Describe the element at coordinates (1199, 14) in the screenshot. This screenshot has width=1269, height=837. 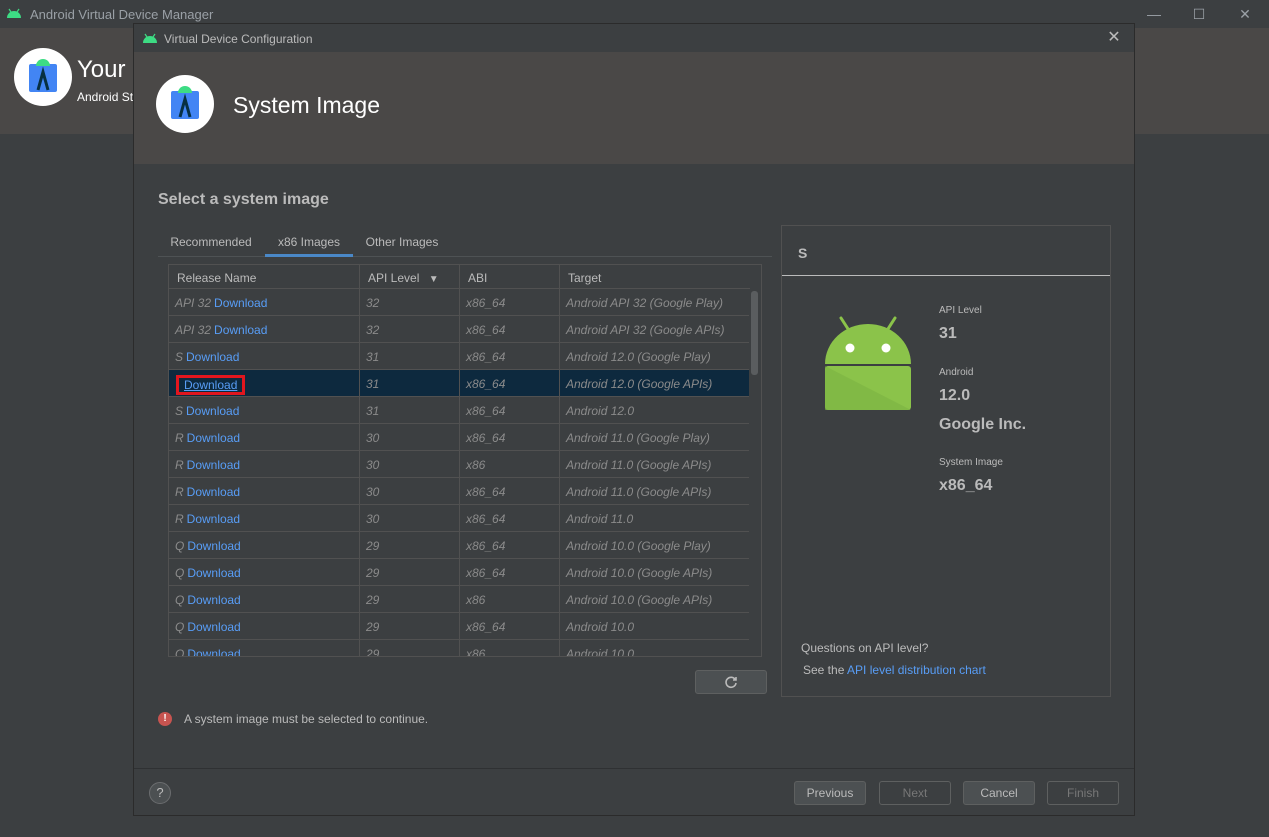
I see `maximize-icon: ☐` at that location.